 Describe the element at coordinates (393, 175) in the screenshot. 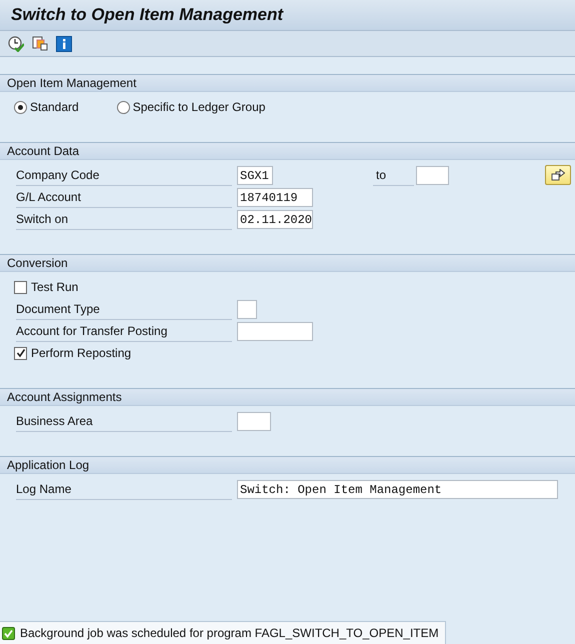

I see `field-label: to` at that location.